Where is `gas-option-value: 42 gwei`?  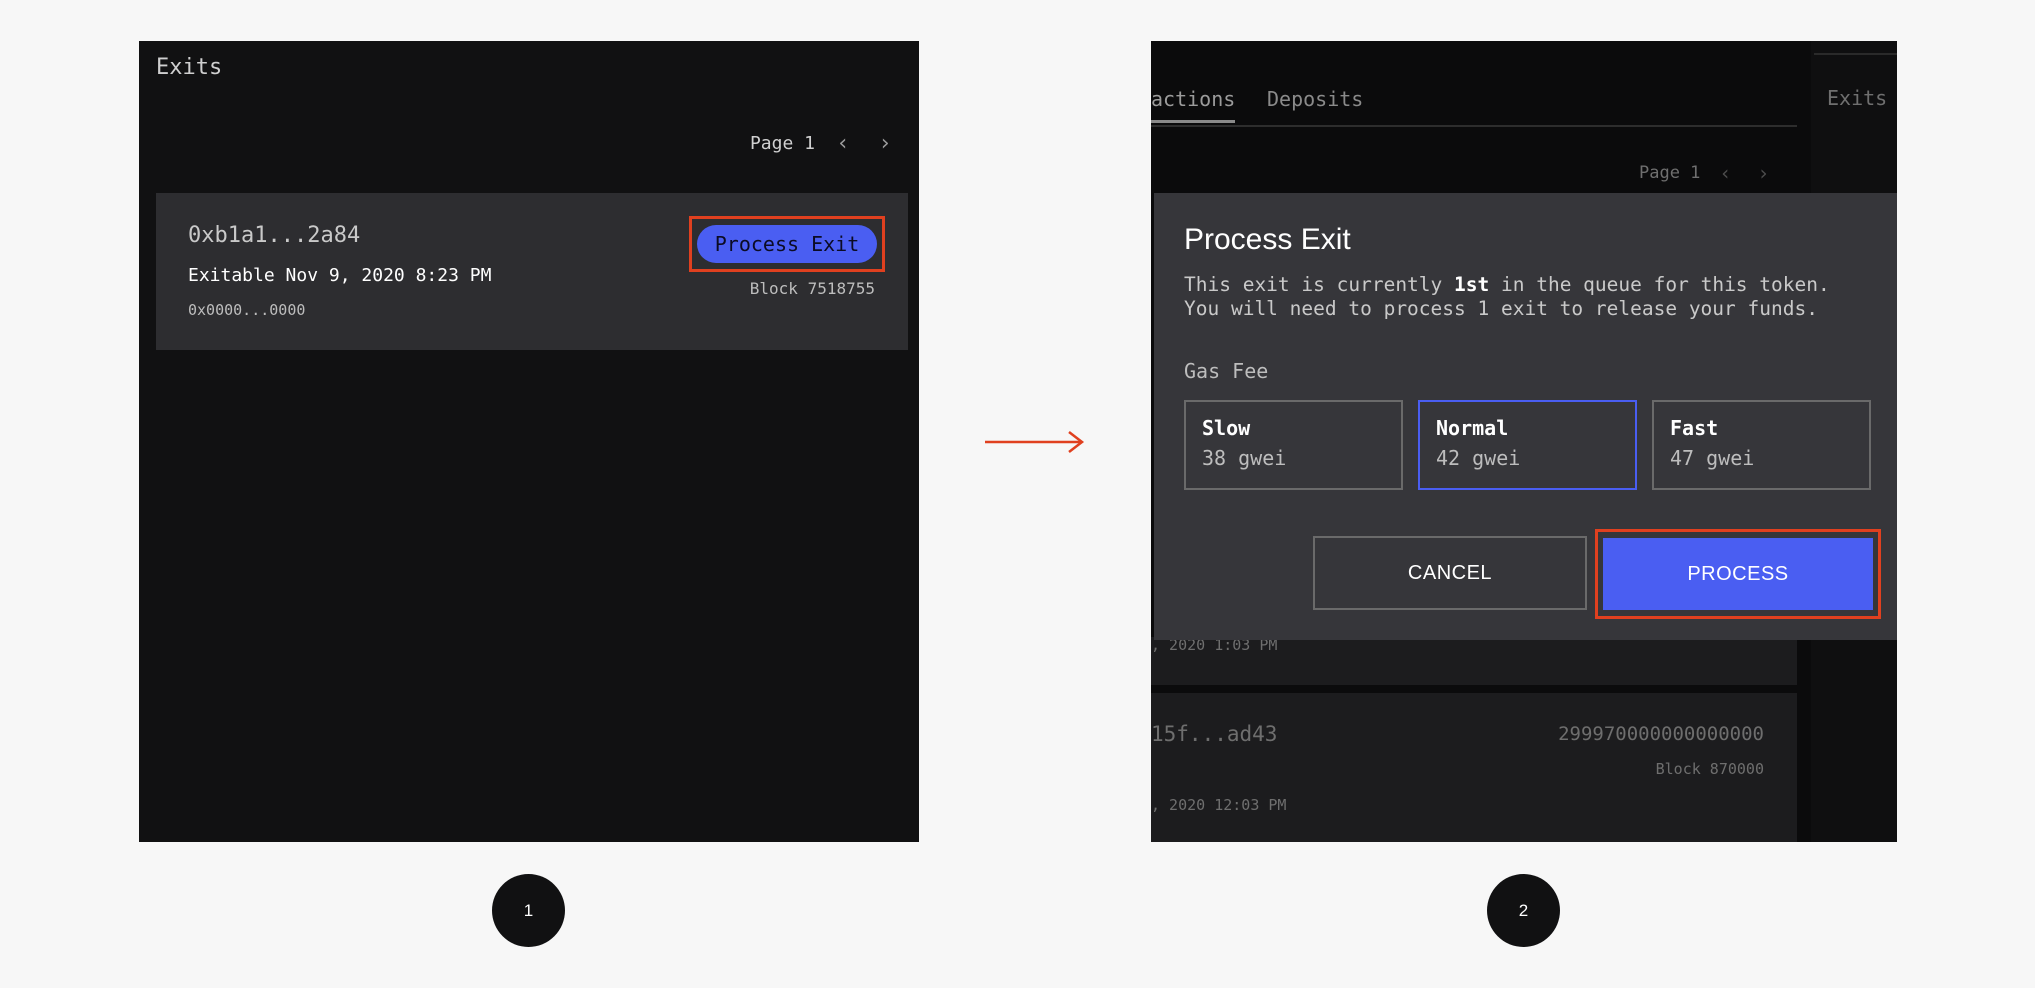 gas-option-value: 42 gwei is located at coordinates (1478, 458).